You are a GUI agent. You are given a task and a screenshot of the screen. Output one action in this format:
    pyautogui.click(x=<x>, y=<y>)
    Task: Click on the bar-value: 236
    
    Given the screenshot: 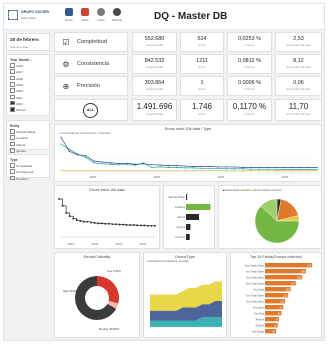 What is the action you would take?
    pyautogui.click(x=309, y=265)
    